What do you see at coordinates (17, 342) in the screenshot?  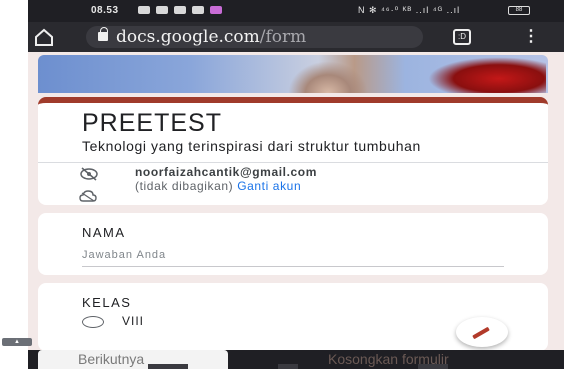 I see `scroll-badge-icon: ▲` at bounding box center [17, 342].